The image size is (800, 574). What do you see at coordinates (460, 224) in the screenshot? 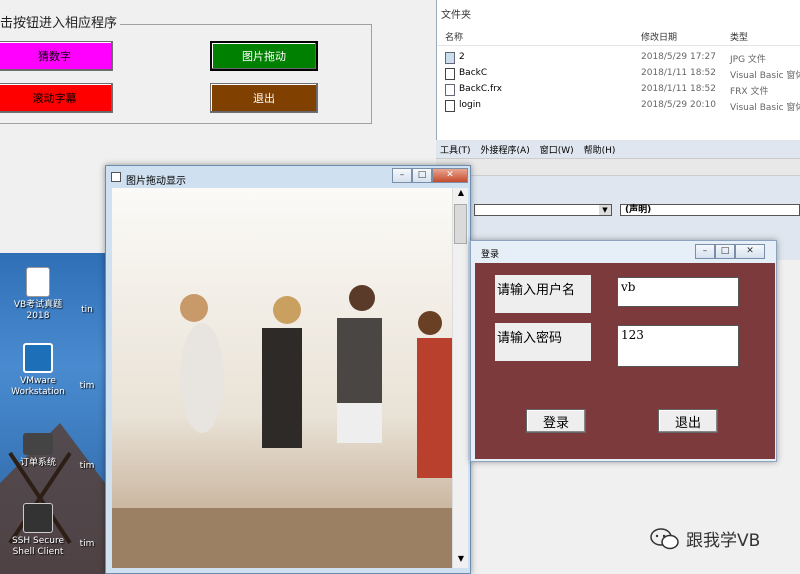
I see `scrollbar-thumb` at bounding box center [460, 224].